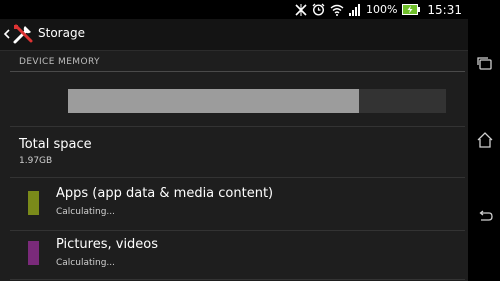 The width and height of the screenshot is (500, 281). I want to click on alarm-icon, so click(318, 9).